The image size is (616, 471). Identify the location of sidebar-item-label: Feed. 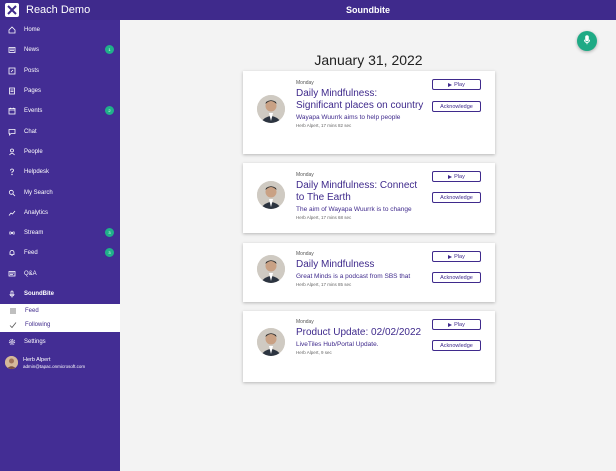
(31, 253).